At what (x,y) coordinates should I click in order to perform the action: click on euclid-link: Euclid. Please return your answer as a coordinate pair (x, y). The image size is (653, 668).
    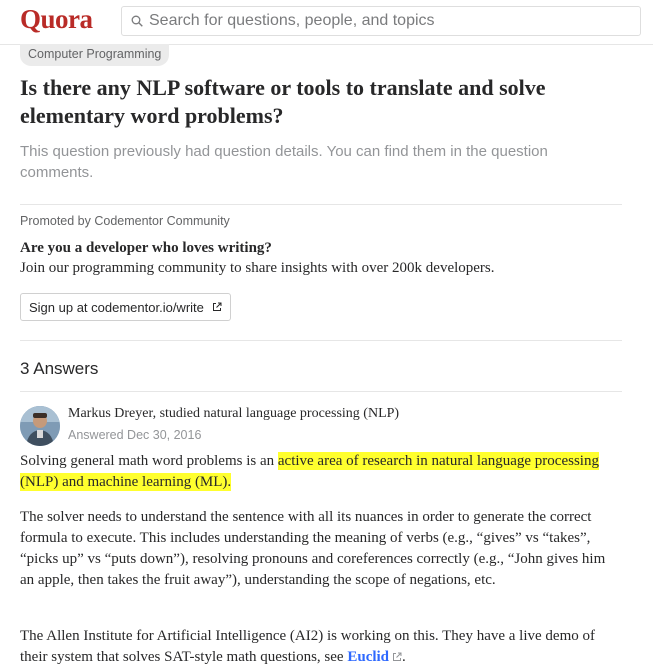
    Looking at the image, I should click on (368, 657).